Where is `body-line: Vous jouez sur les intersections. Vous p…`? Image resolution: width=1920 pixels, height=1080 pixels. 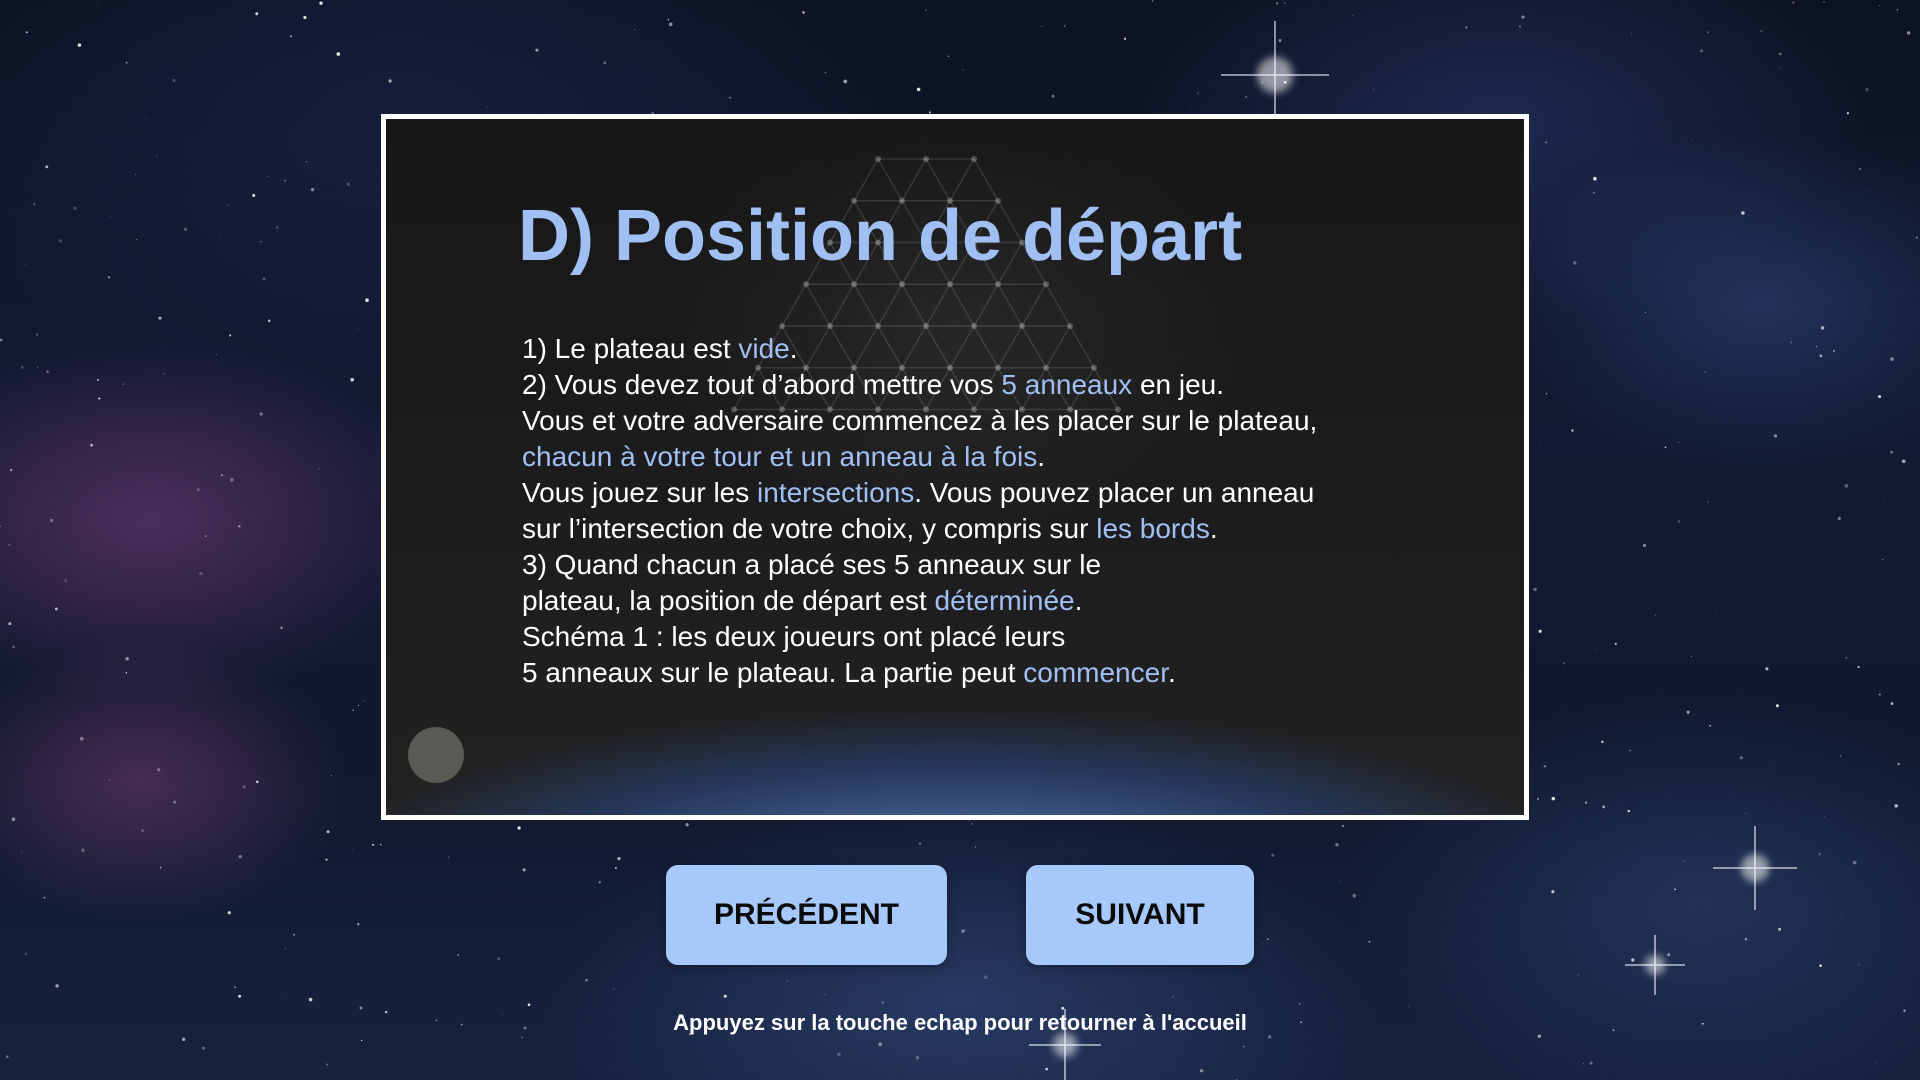
body-line: Vous jouez sur les intersections. Vous p… is located at coordinates (972, 493).